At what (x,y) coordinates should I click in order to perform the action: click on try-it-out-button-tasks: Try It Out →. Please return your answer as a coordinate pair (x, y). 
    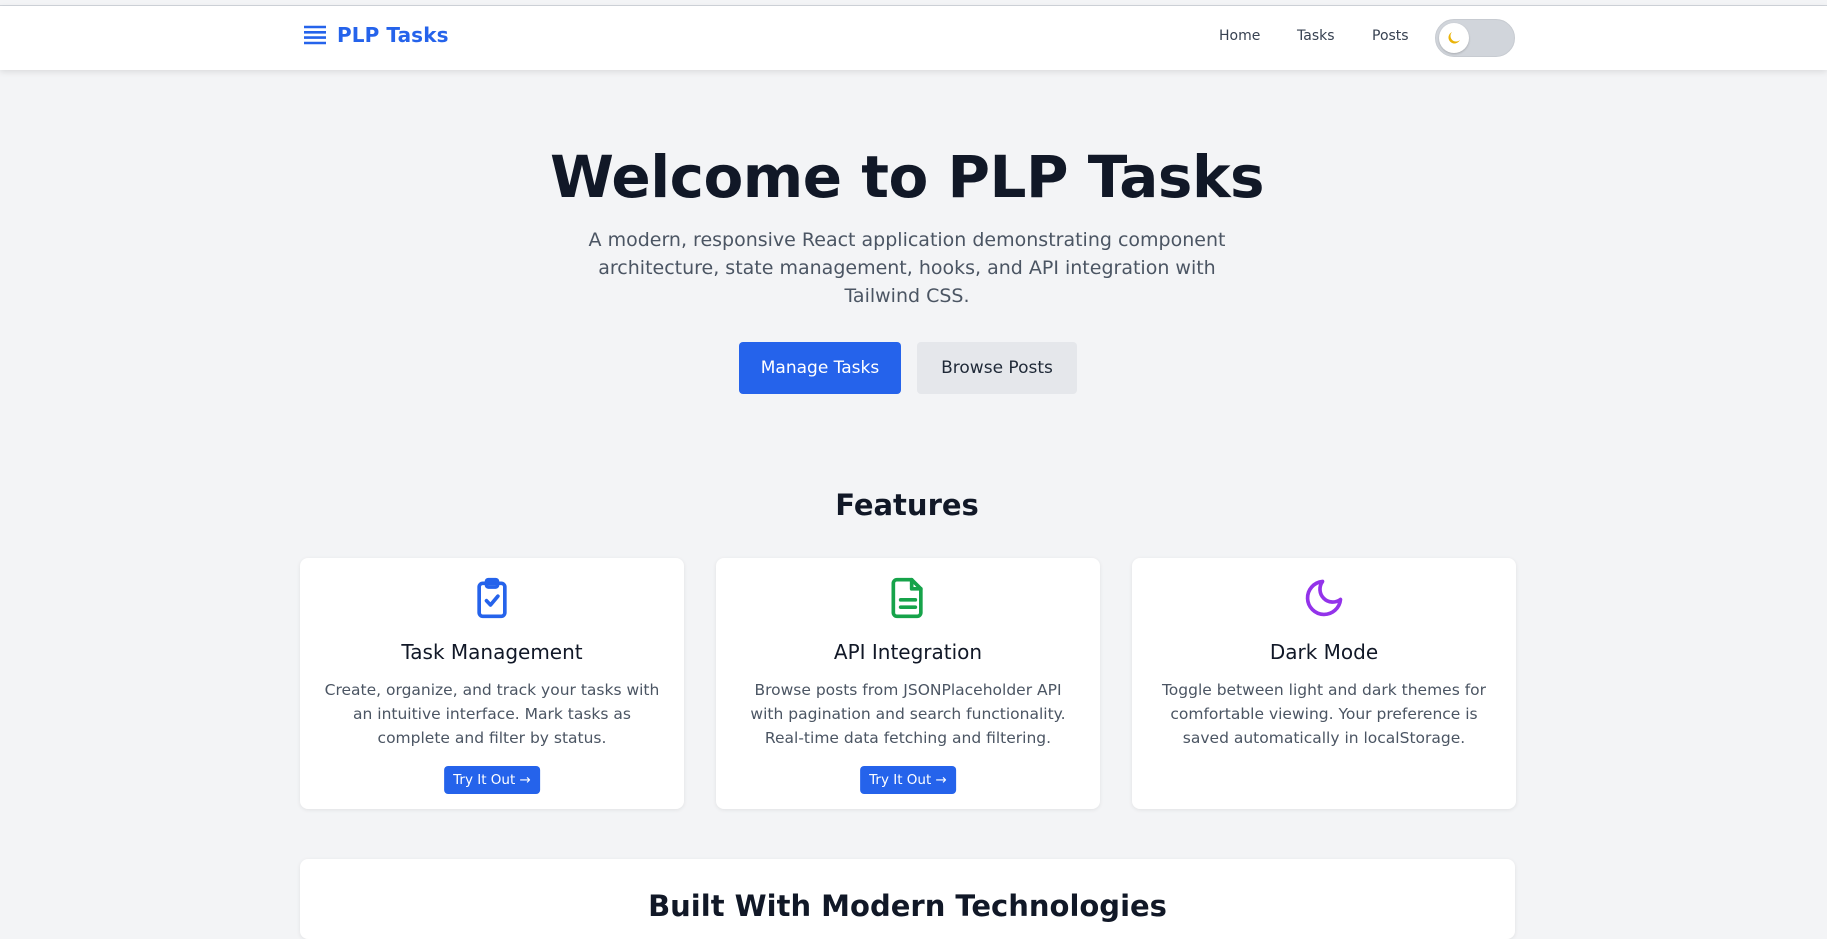
    Looking at the image, I should click on (492, 780).